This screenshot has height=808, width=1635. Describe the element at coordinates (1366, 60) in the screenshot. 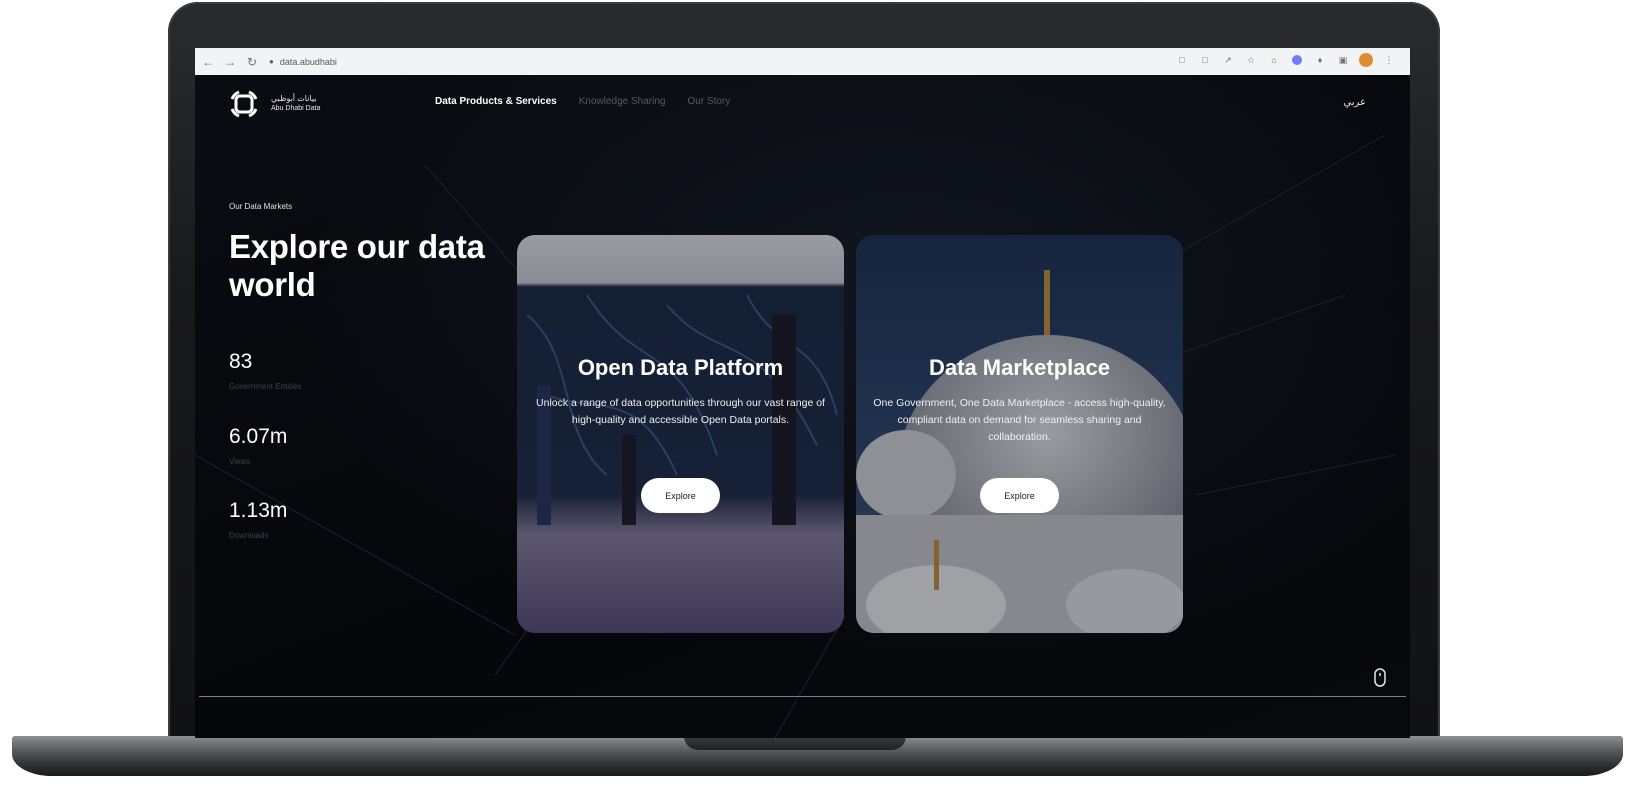

I see `profile-avatar` at that location.